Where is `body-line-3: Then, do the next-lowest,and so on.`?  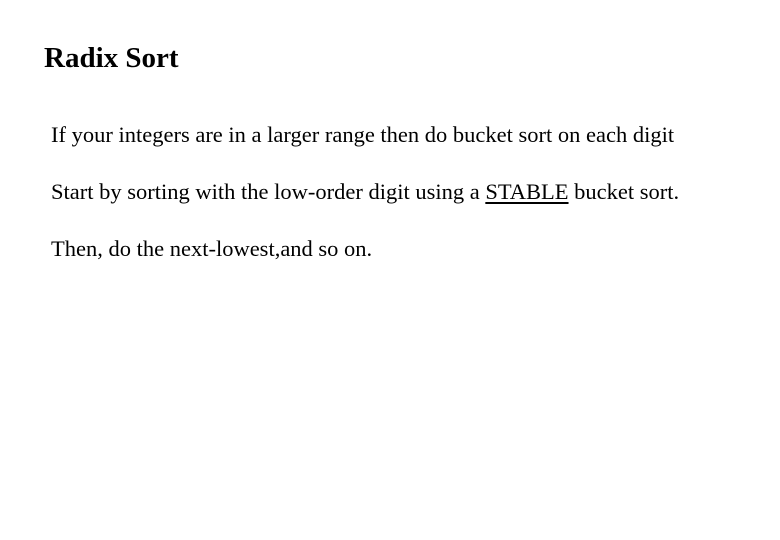 body-line-3: Then, do the next-lowest,and so on. is located at coordinates (212, 248).